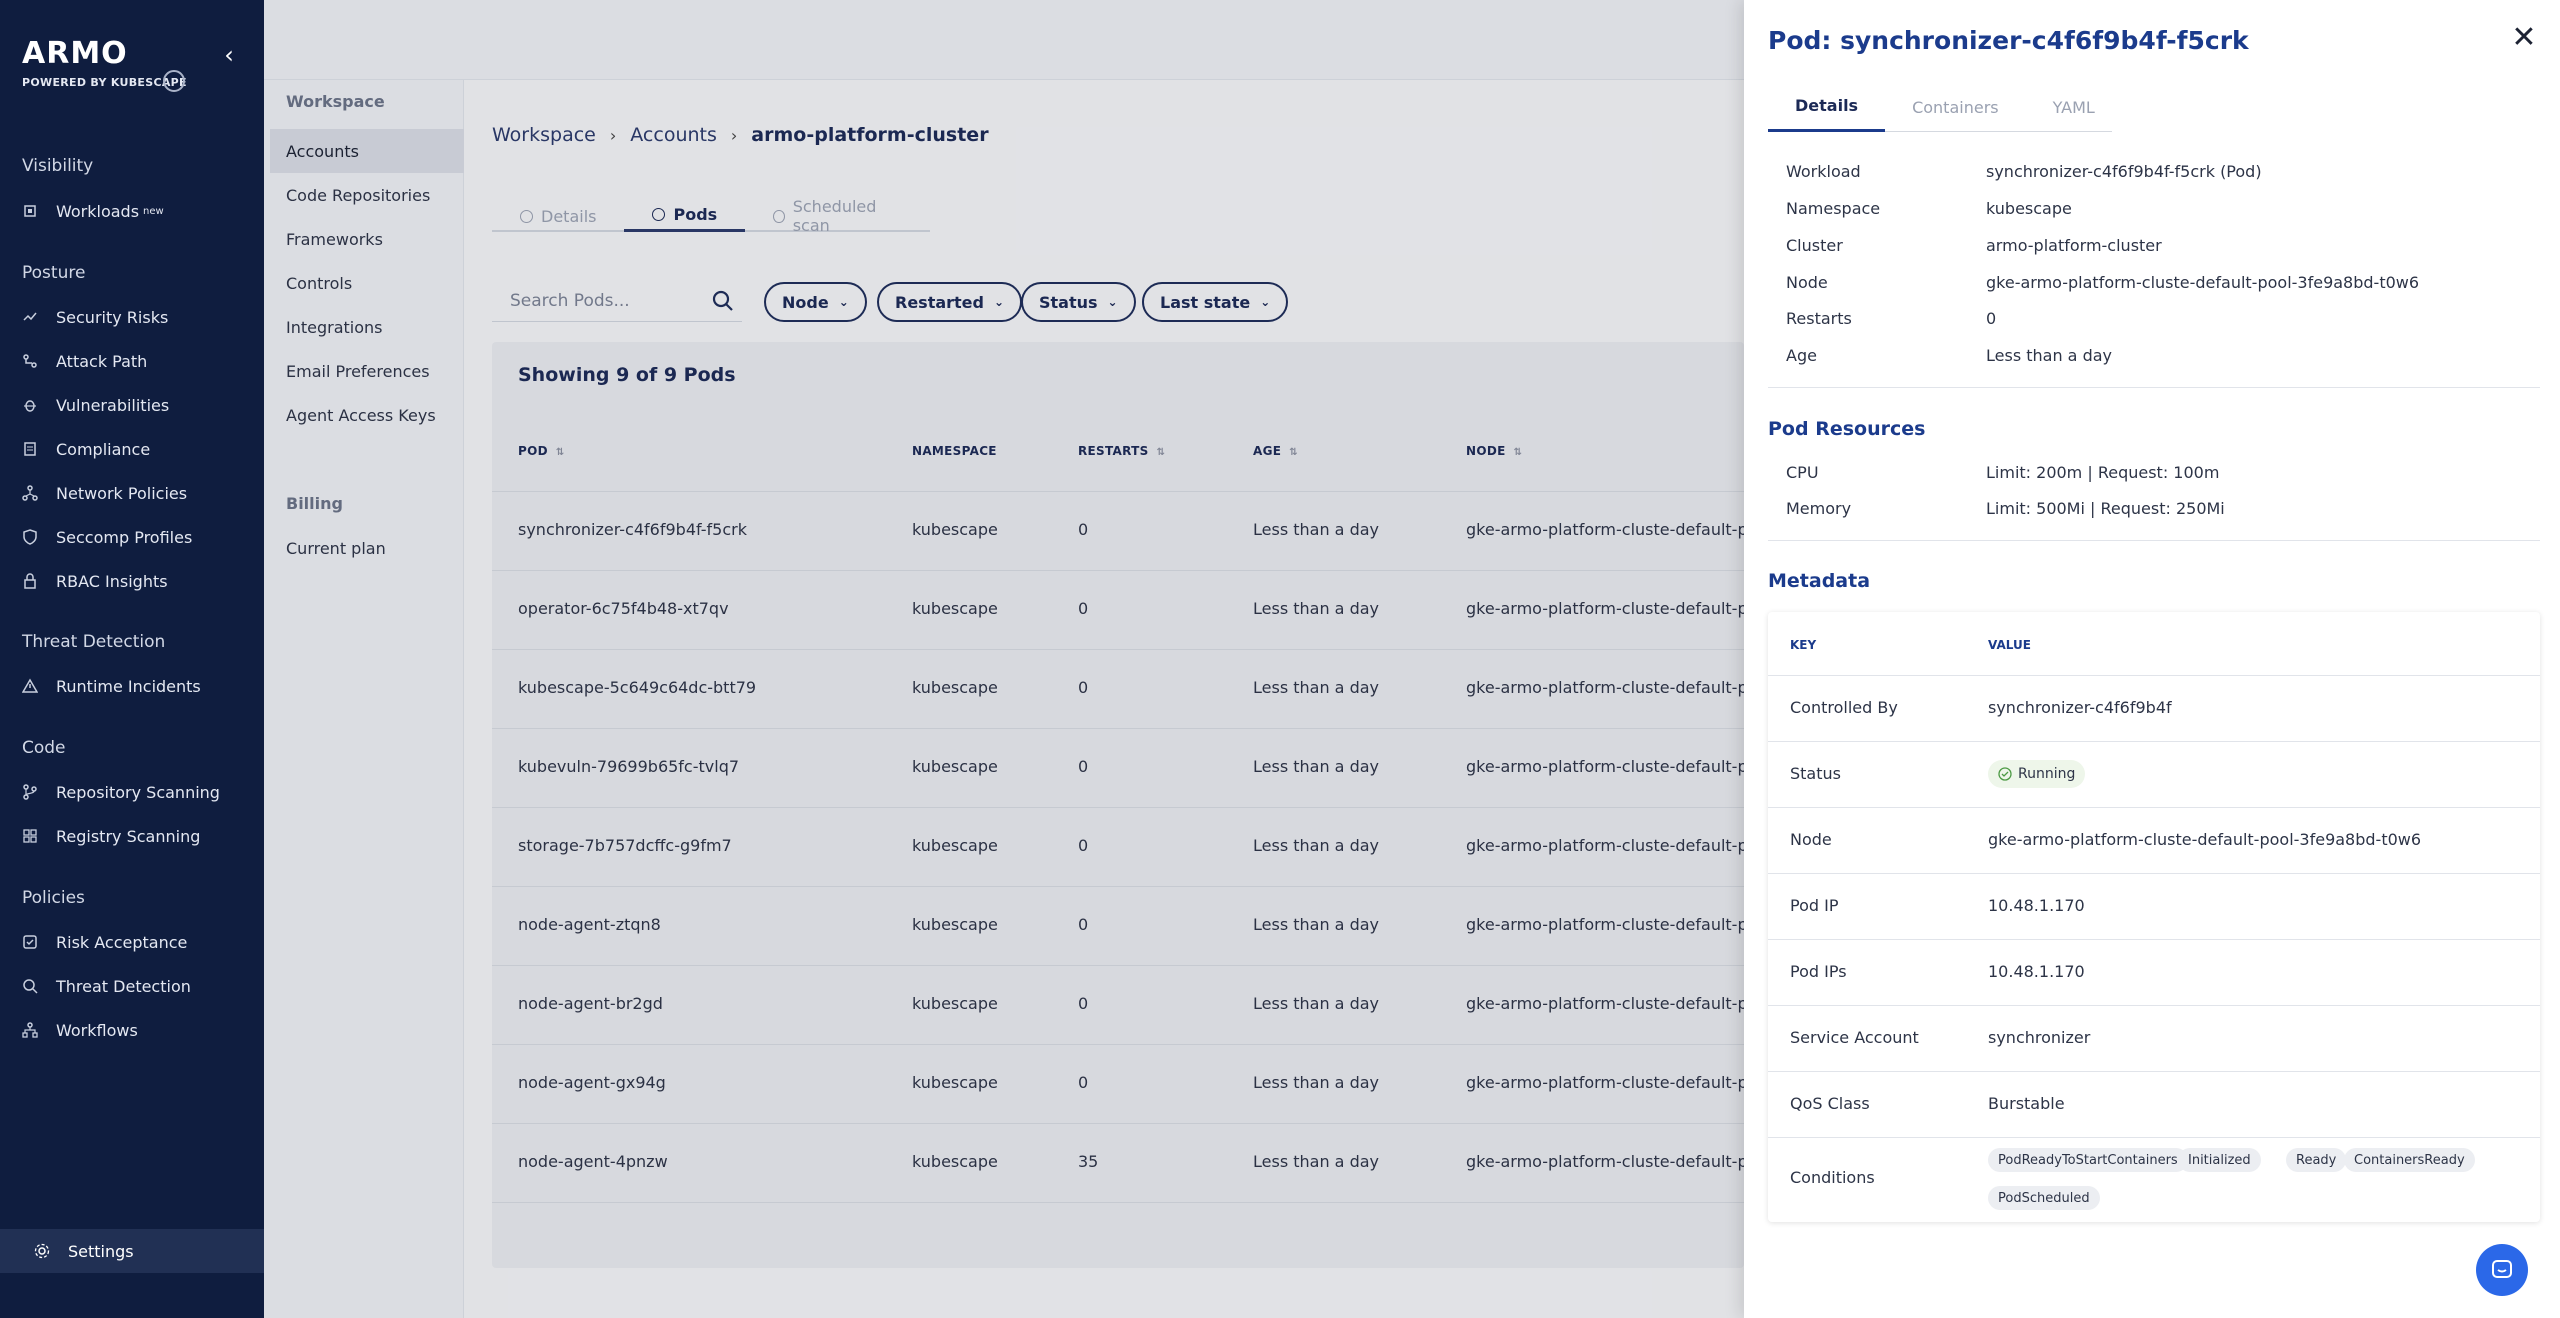 The width and height of the screenshot is (2560, 1318). What do you see at coordinates (2154, 540) in the screenshot?
I see `divider` at bounding box center [2154, 540].